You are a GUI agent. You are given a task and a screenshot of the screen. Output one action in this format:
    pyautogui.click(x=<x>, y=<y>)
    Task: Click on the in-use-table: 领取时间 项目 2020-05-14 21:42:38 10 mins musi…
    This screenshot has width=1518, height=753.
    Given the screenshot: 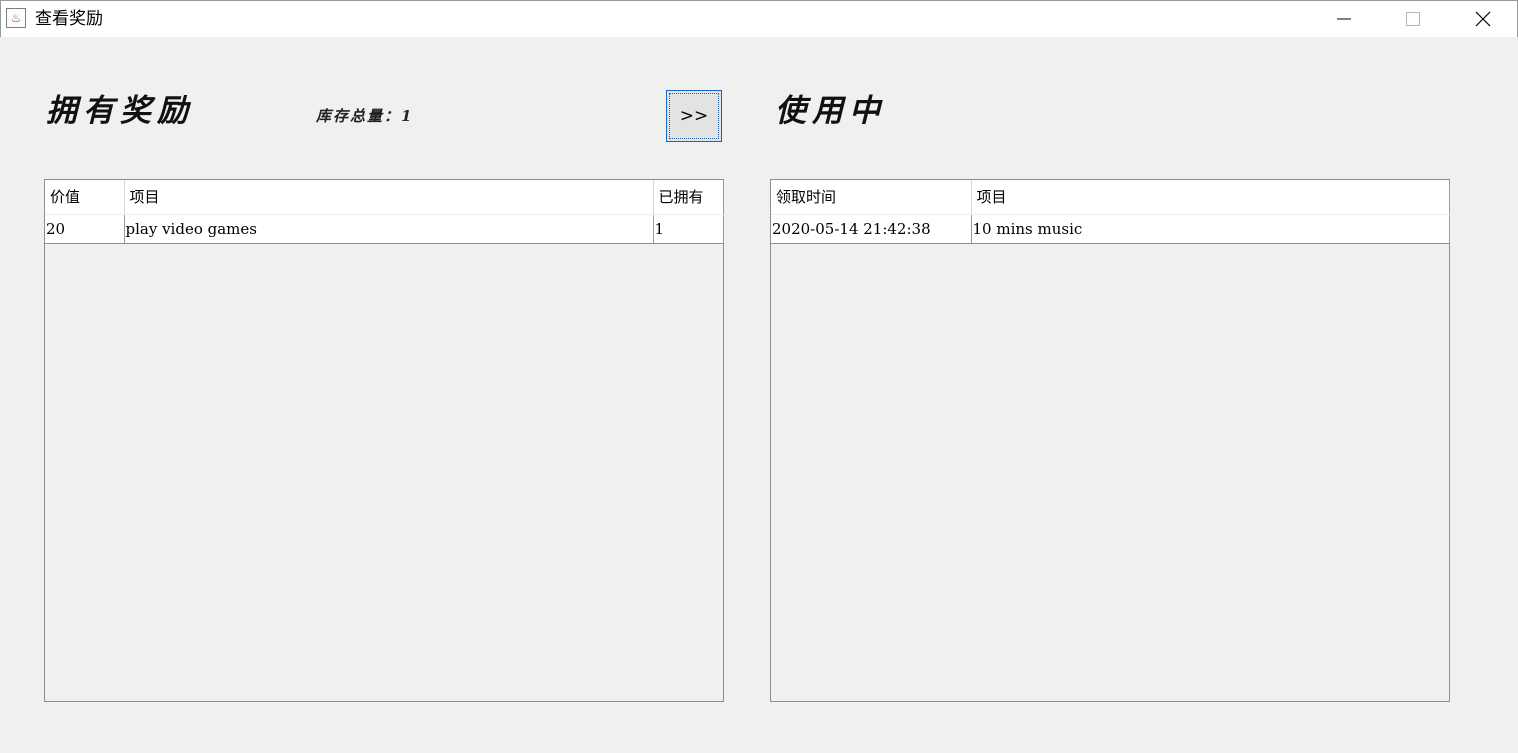 What is the action you would take?
    pyautogui.click(x=1110, y=212)
    